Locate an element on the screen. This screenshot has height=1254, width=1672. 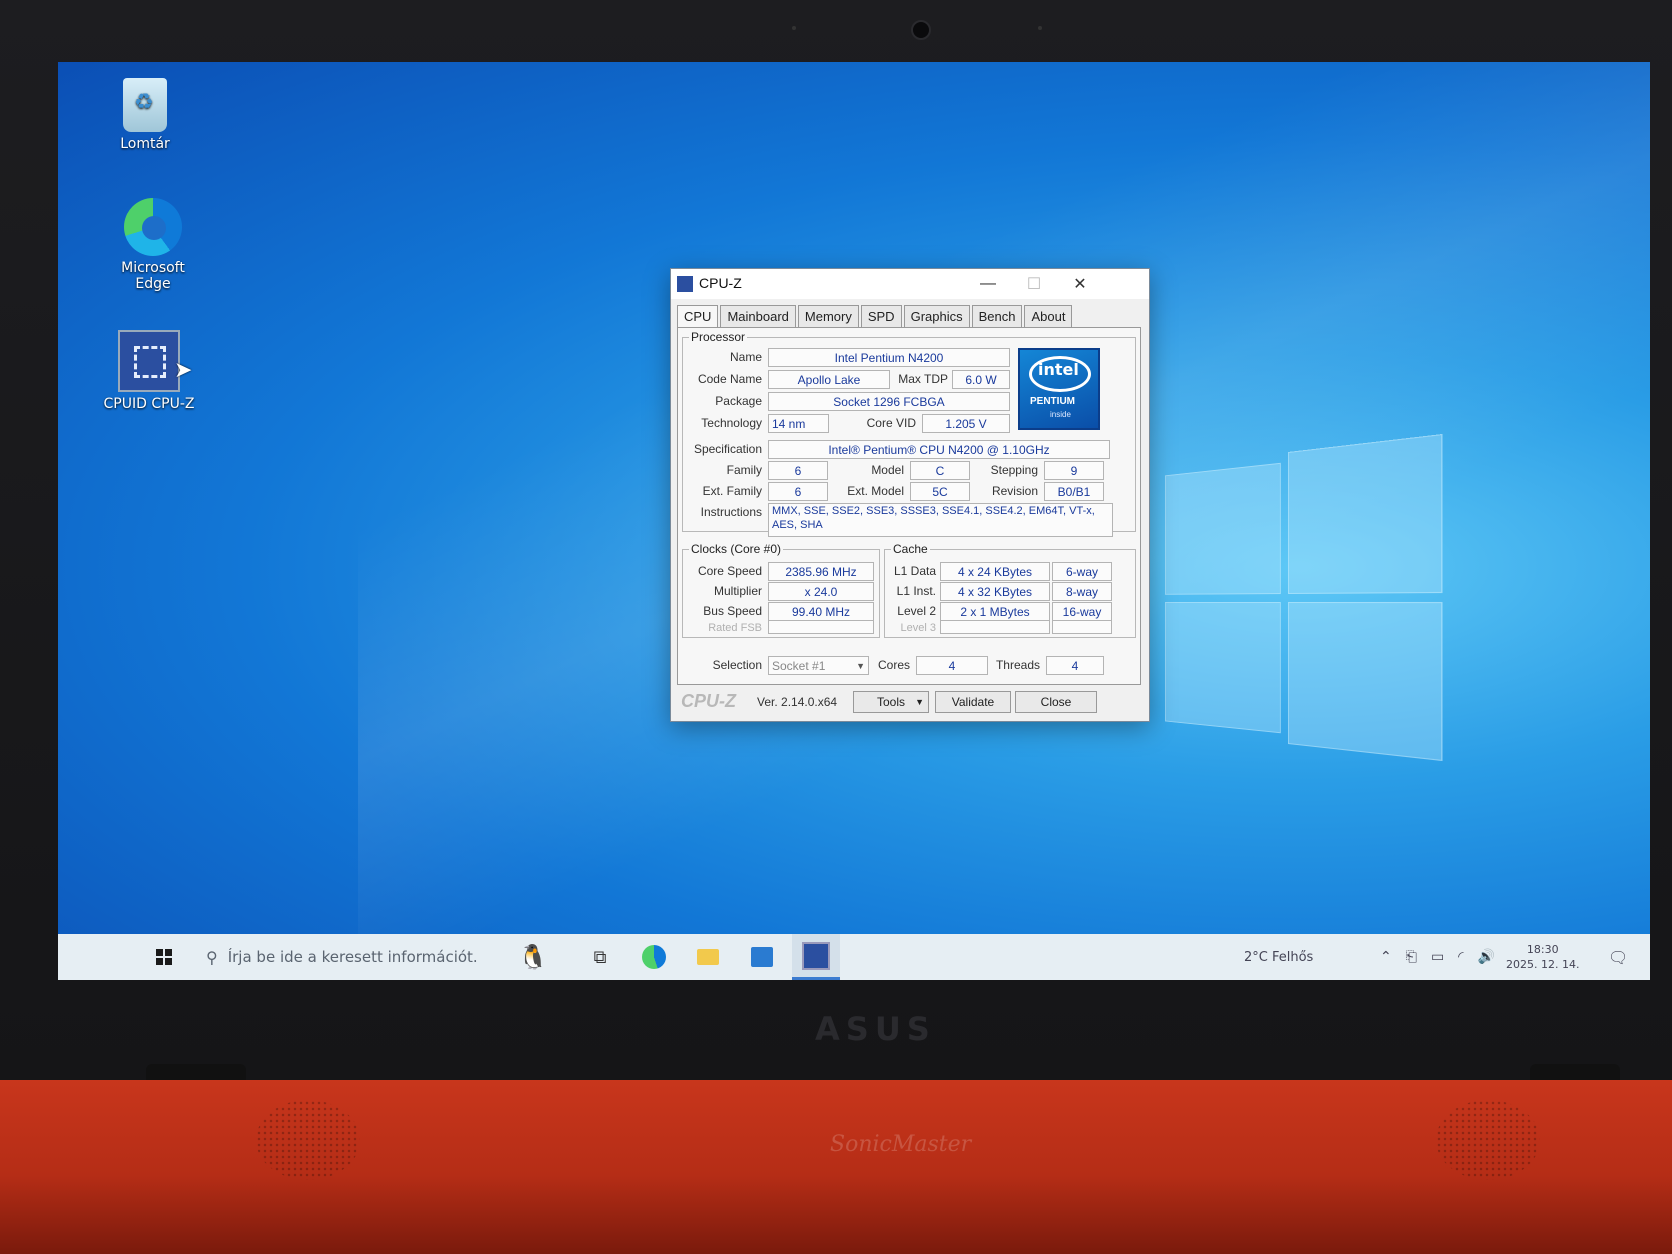
l1inst-label: L1 Inst. is located at coordinates (916, 591).